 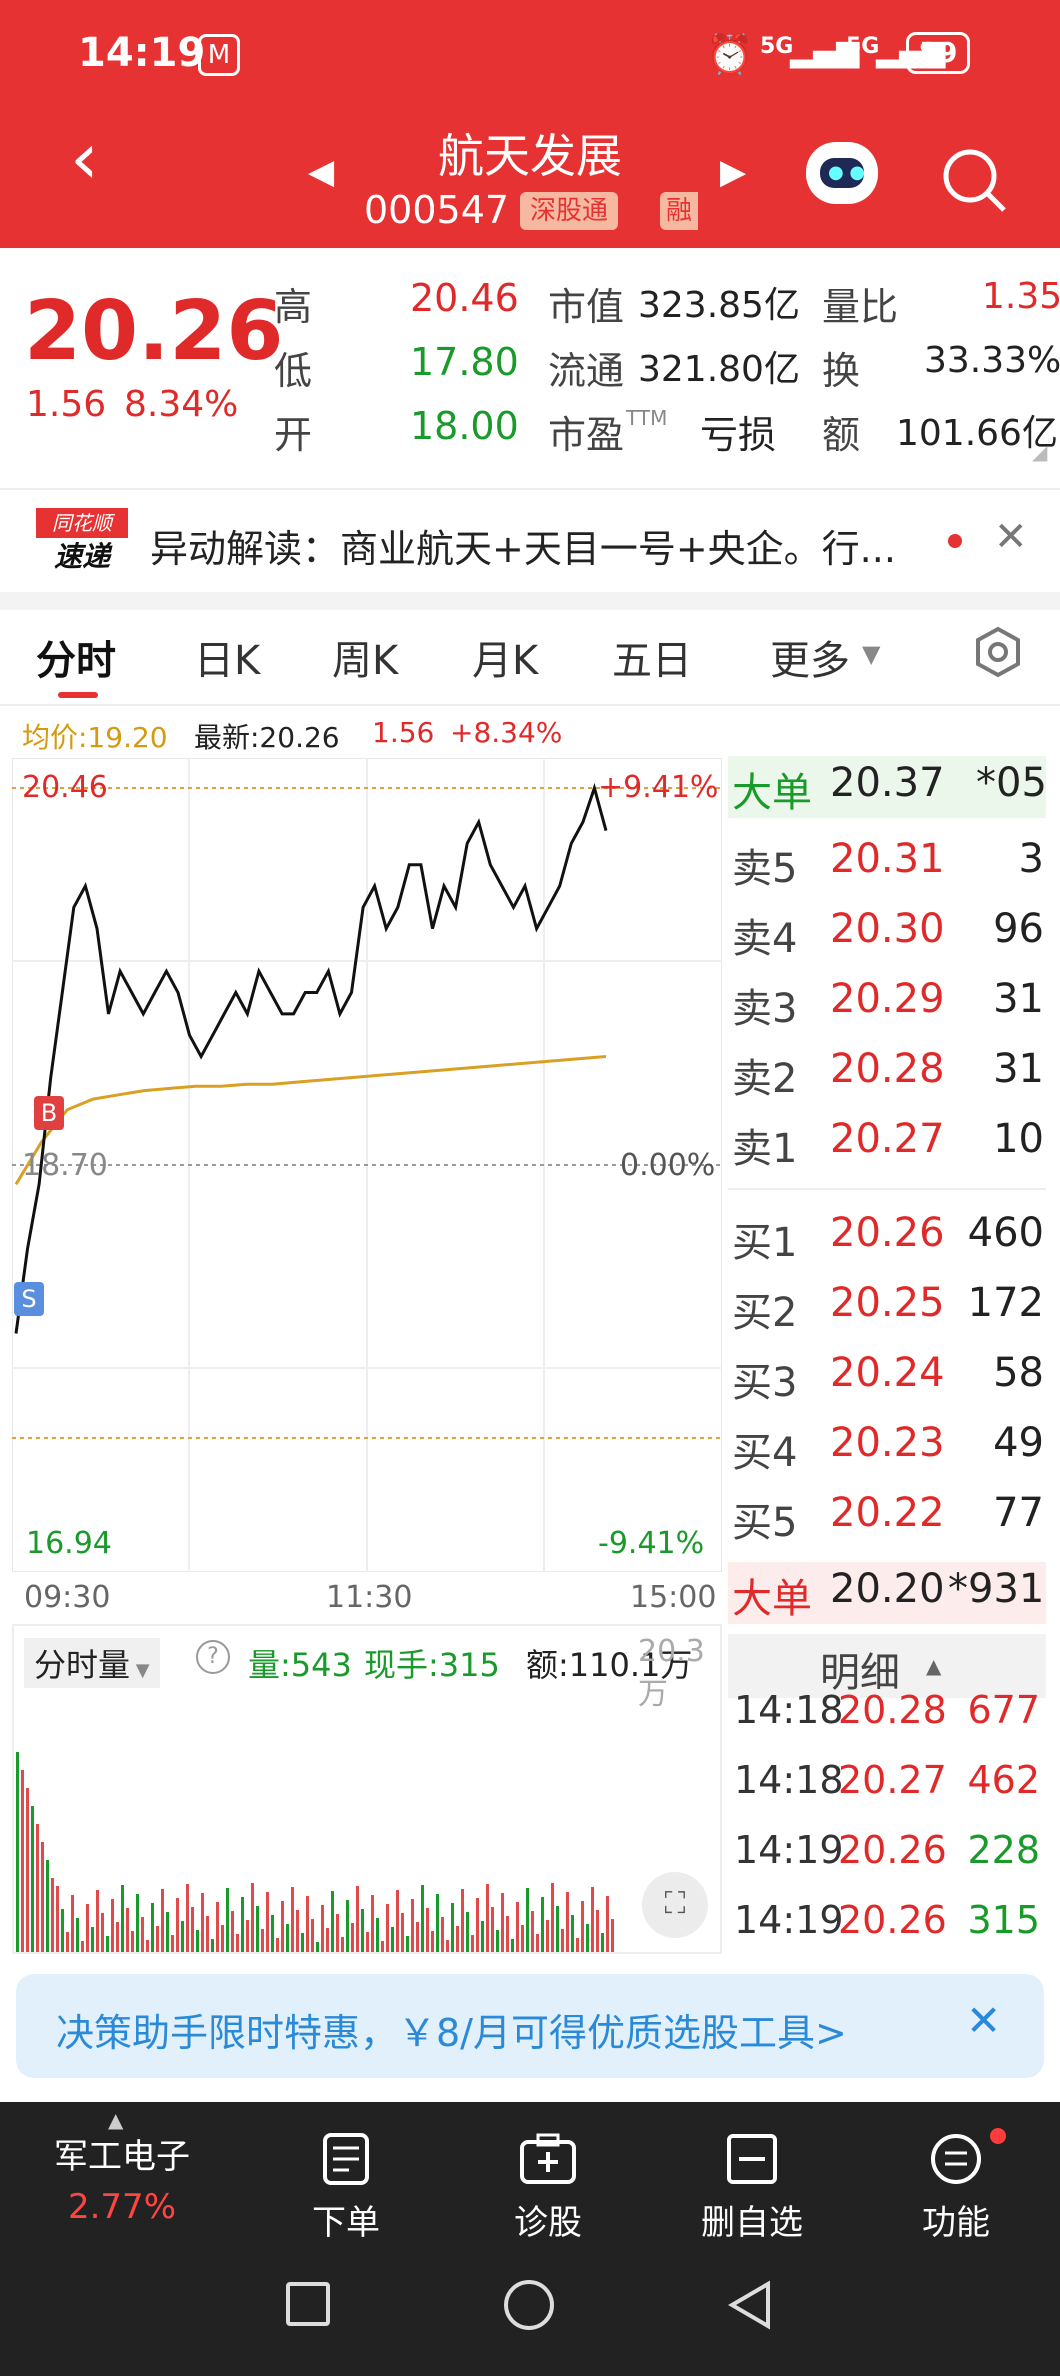 I want to click on home-icon, so click(x=529, y=2305).